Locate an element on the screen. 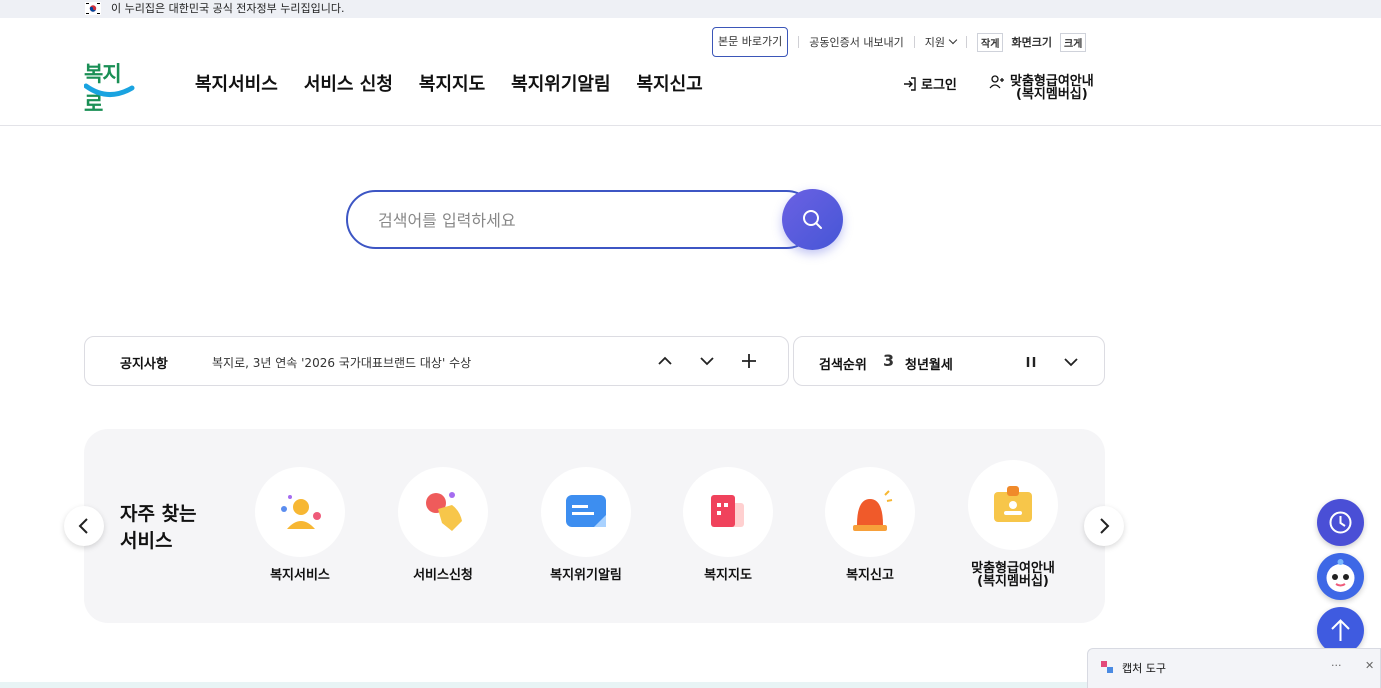 This screenshot has width=1381, height=688. quick-item-welfare-report: 복지신고 is located at coordinates (870, 524).